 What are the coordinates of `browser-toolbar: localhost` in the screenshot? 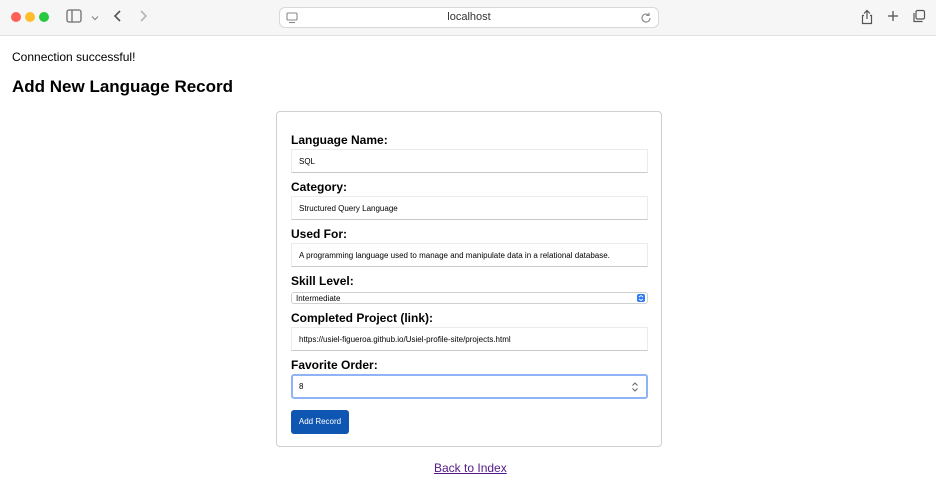 It's located at (468, 18).